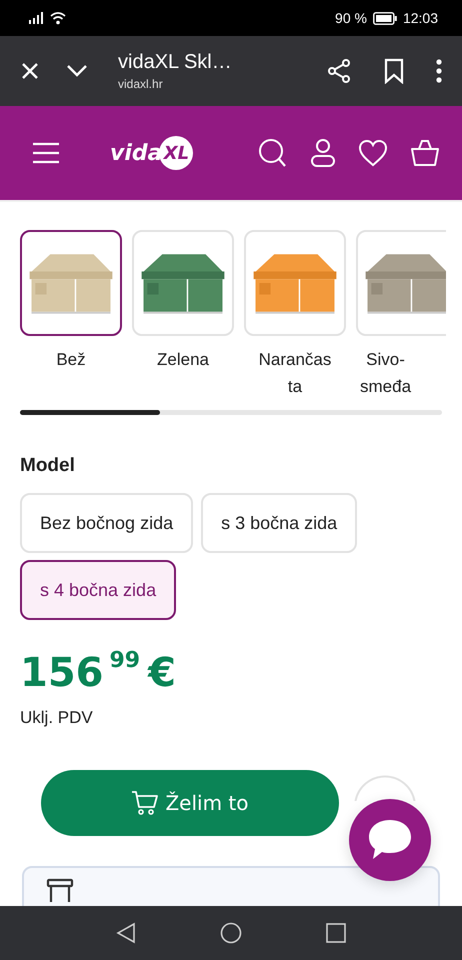 This screenshot has width=462, height=960. Describe the element at coordinates (279, 523) in the screenshot. I see `model-option: s 3 bočna zida` at that location.